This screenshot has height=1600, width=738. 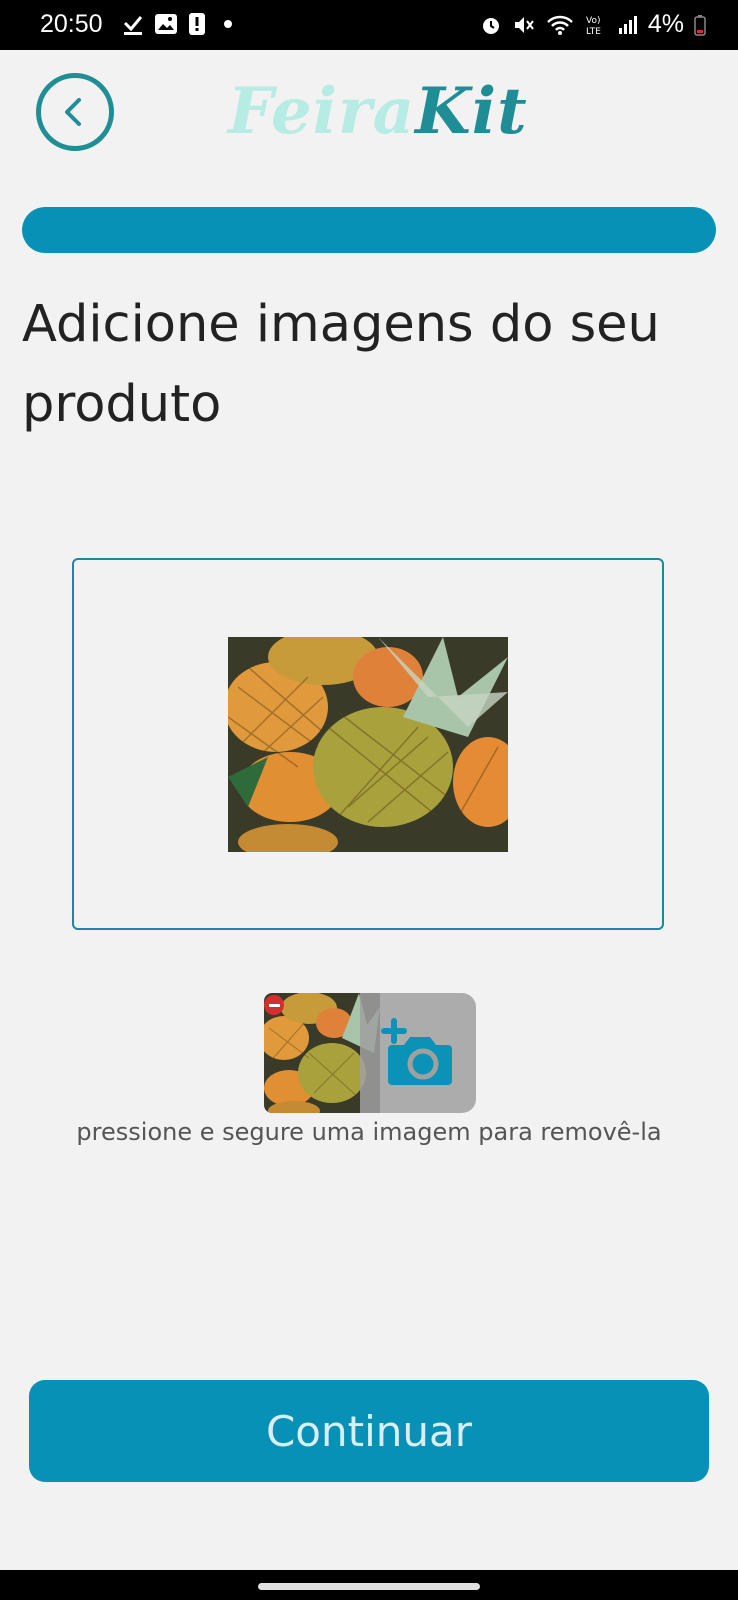 I want to click on back-button, so click(x=75, y=112).